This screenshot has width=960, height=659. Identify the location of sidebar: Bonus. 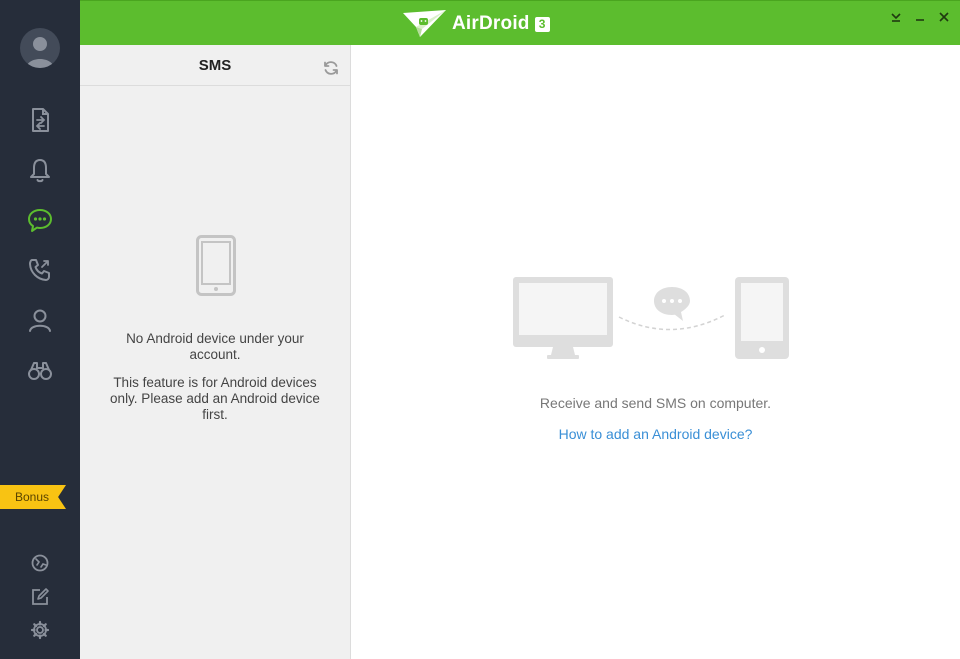
(40, 329).